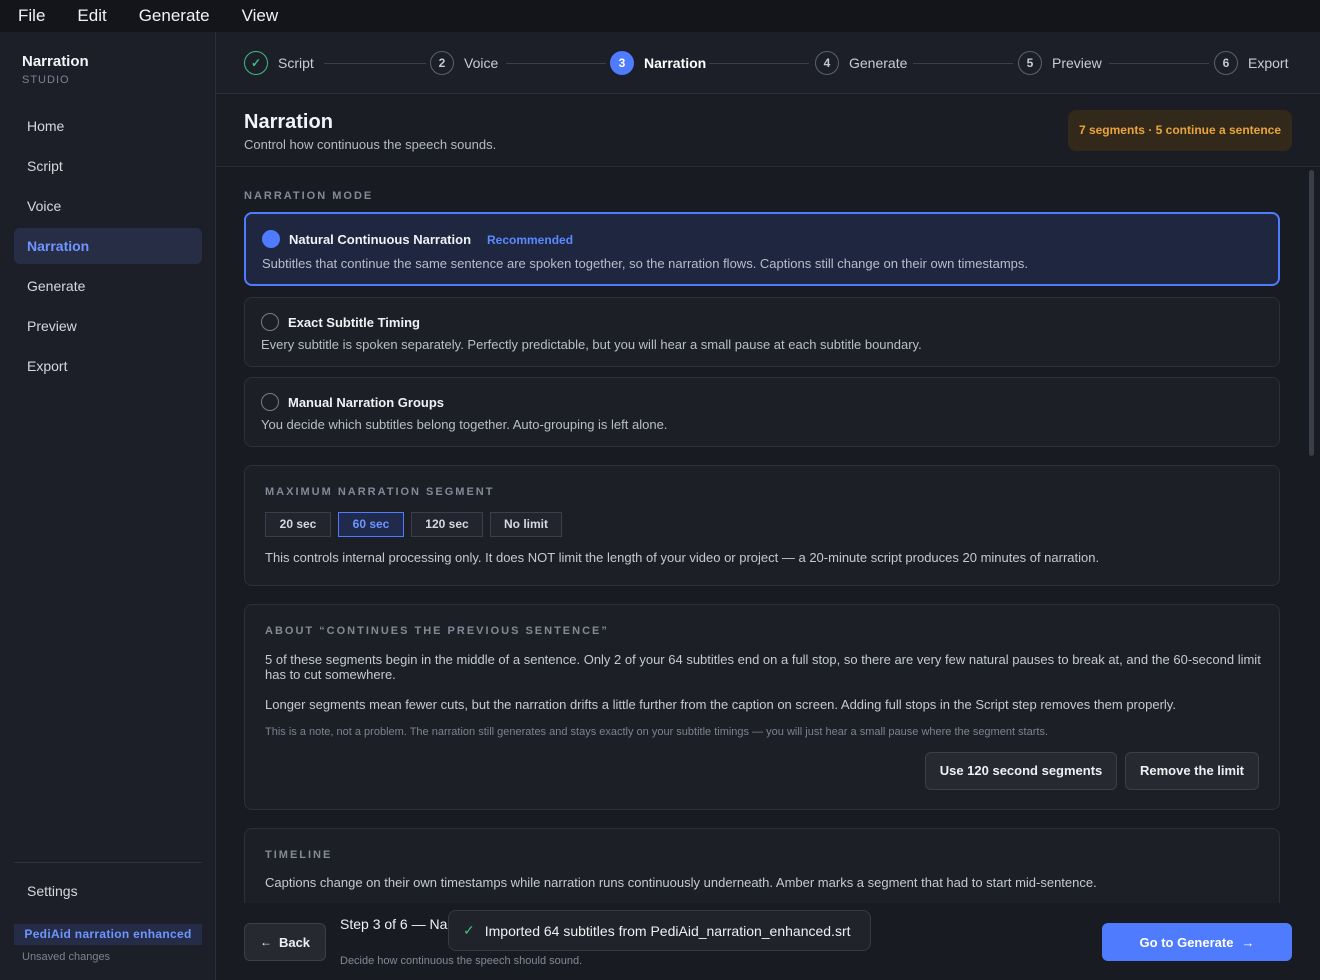 This screenshot has height=980, width=1320. I want to click on sidebar-divider, so click(108, 862).